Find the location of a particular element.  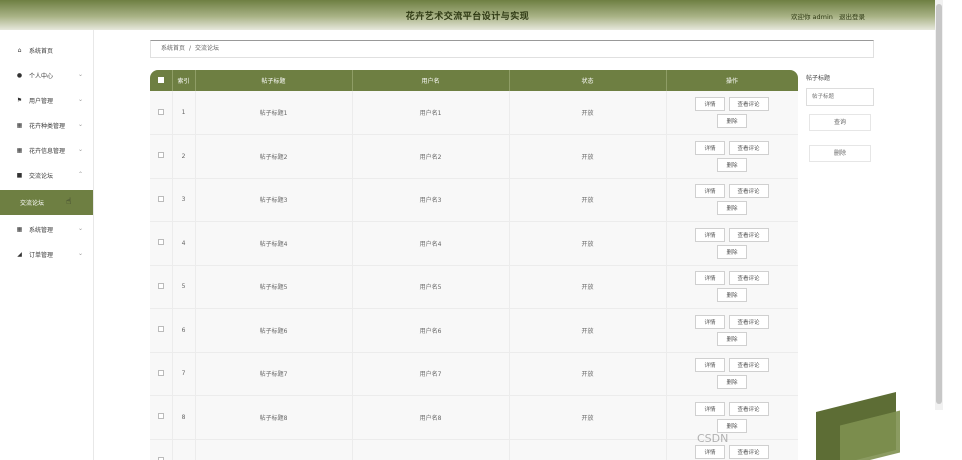

scrollbar-thumb is located at coordinates (939, 204).